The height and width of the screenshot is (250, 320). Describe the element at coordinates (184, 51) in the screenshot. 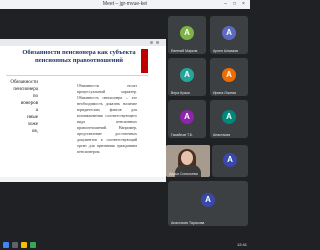

I see `participant-name: Евгений Марков` at that location.